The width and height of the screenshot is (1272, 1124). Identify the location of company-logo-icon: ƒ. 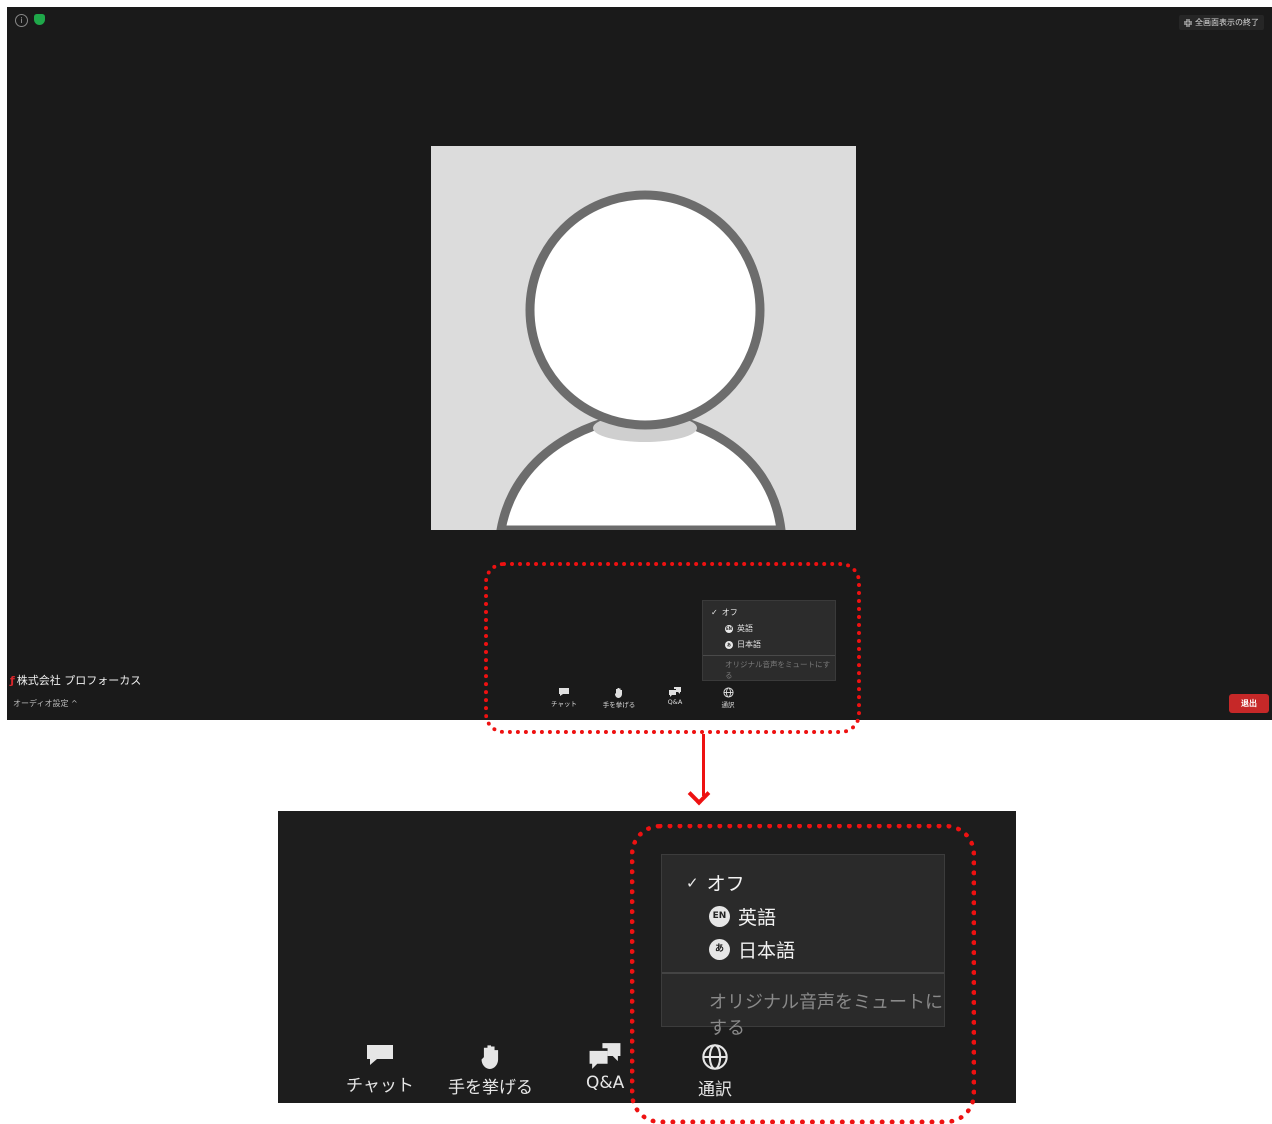
(12, 680).